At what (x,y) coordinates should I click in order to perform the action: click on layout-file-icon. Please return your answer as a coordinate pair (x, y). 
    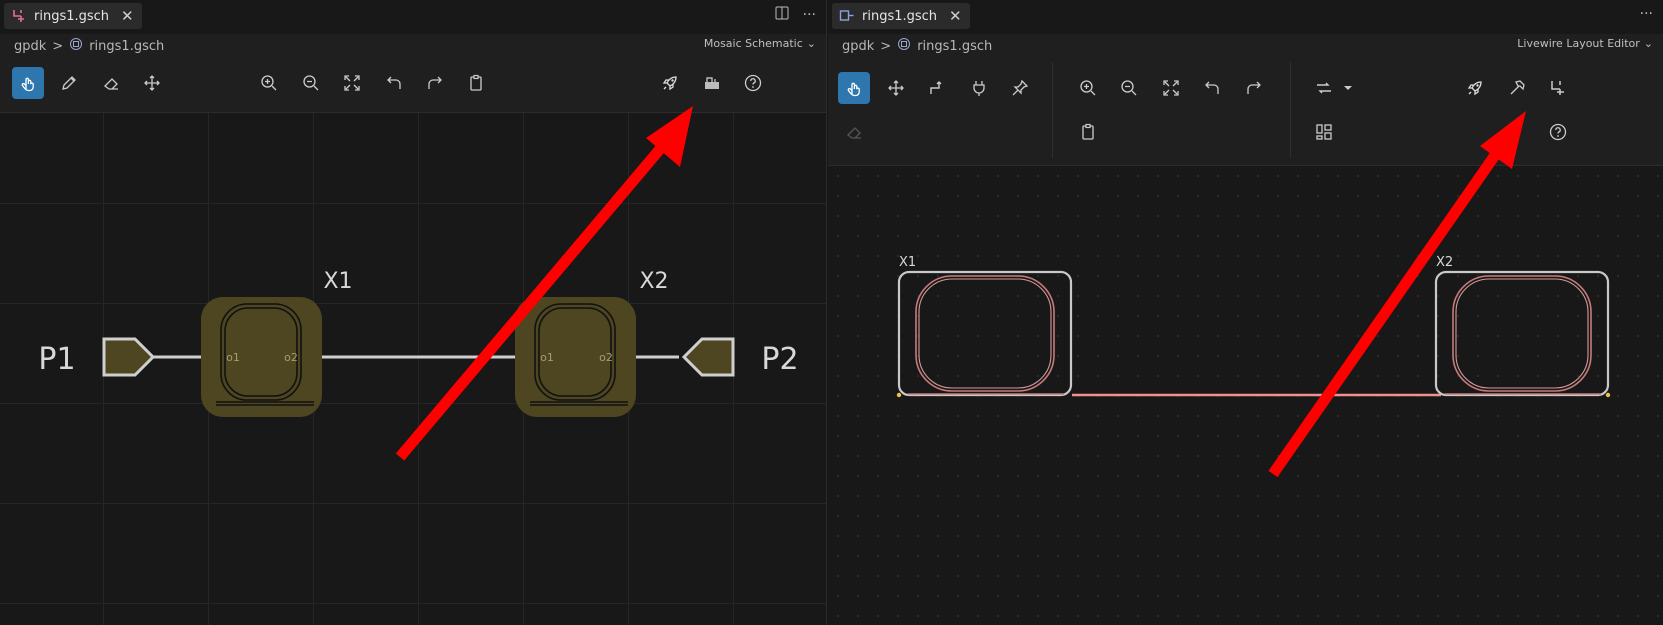
    Looking at the image, I should click on (847, 16).